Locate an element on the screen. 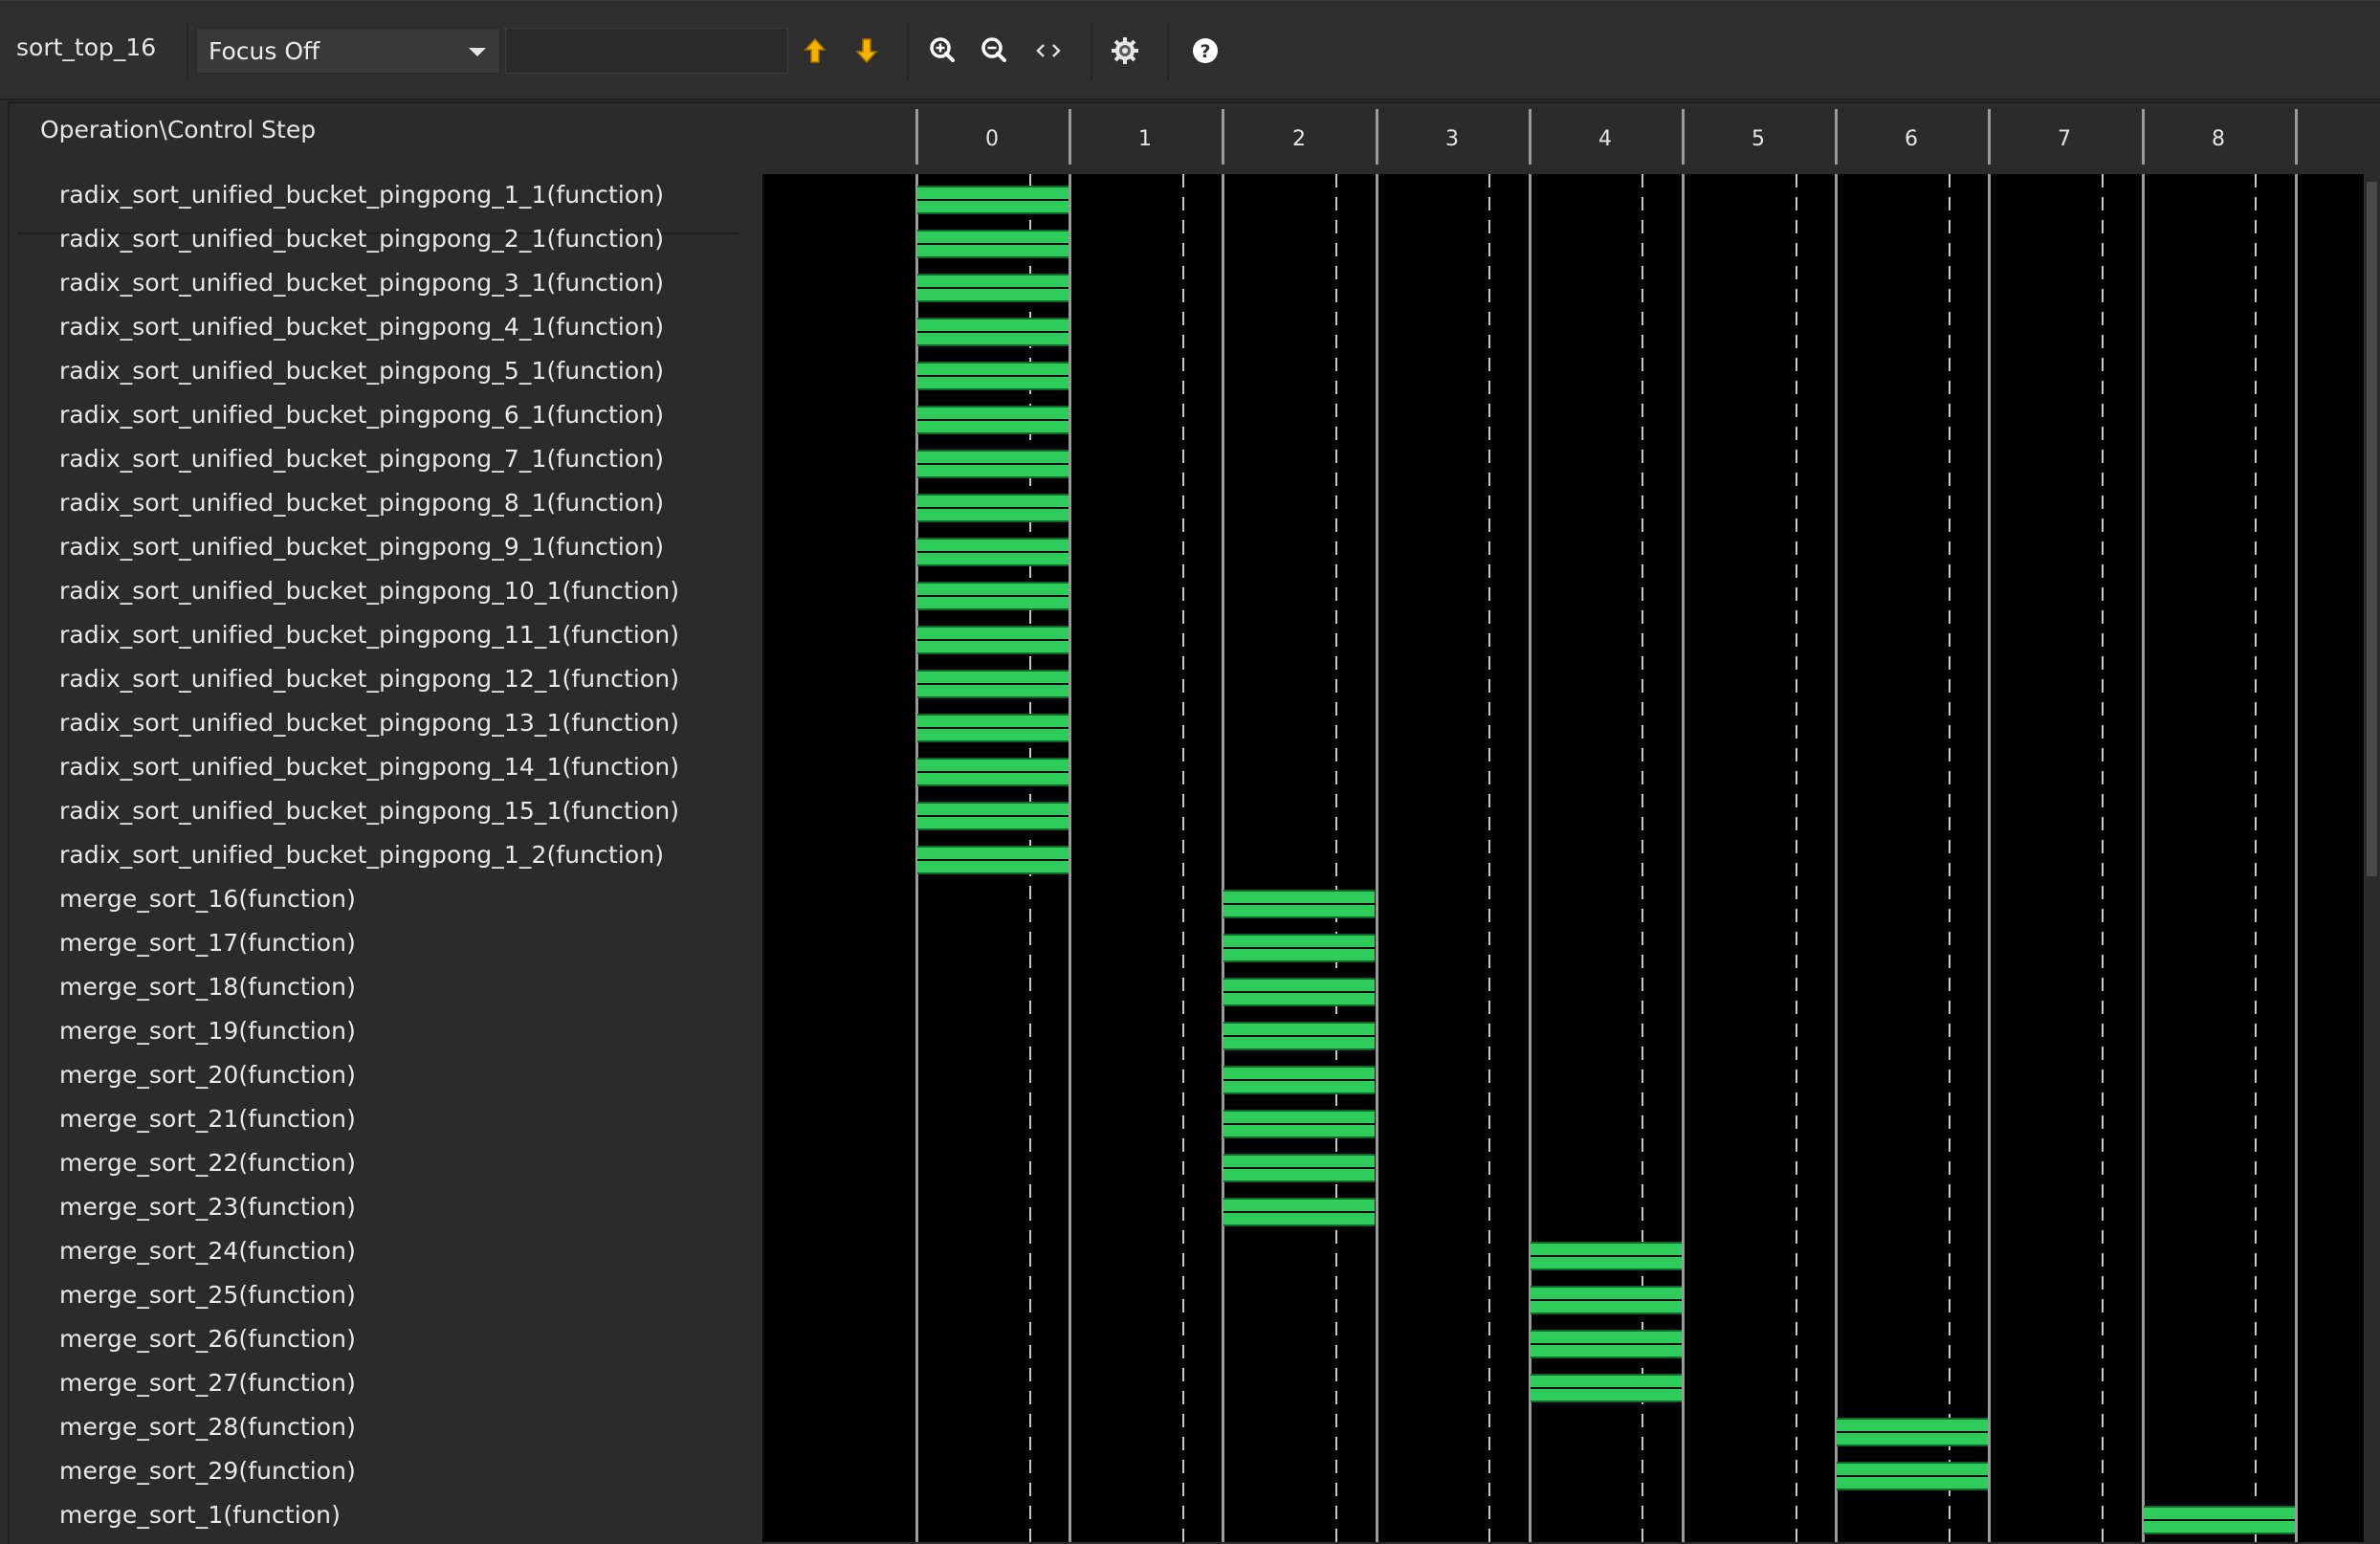  control-step-label: 0 is located at coordinates (992, 139).